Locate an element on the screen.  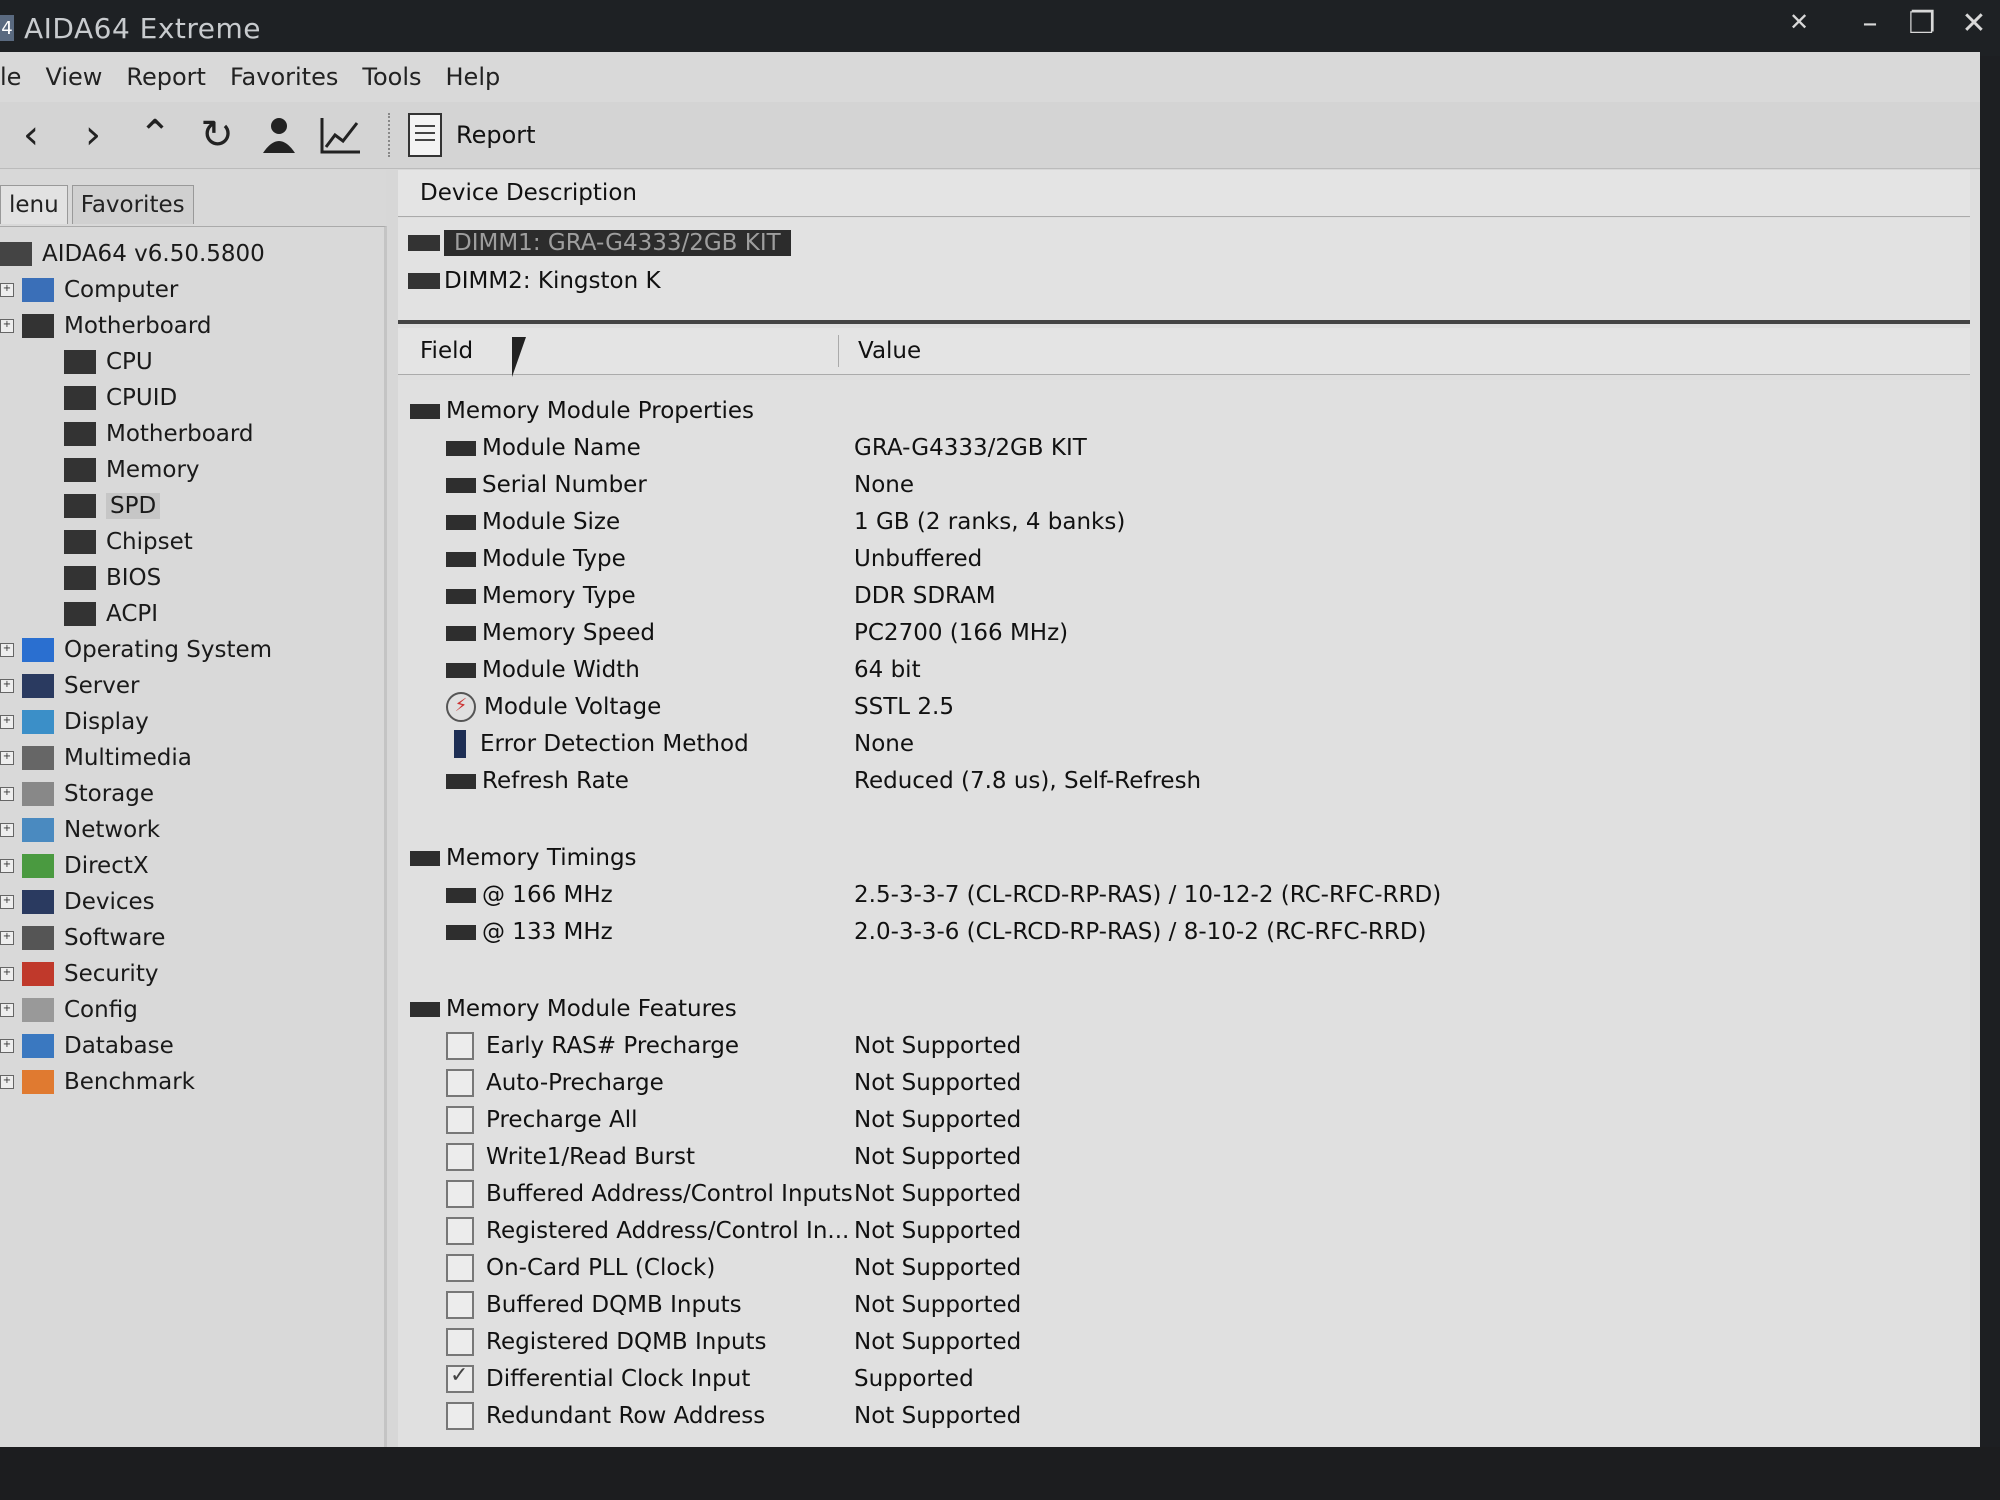
property-row: Module Size 1 GB (2 ranks, 4 banks) is located at coordinates (1184, 522).